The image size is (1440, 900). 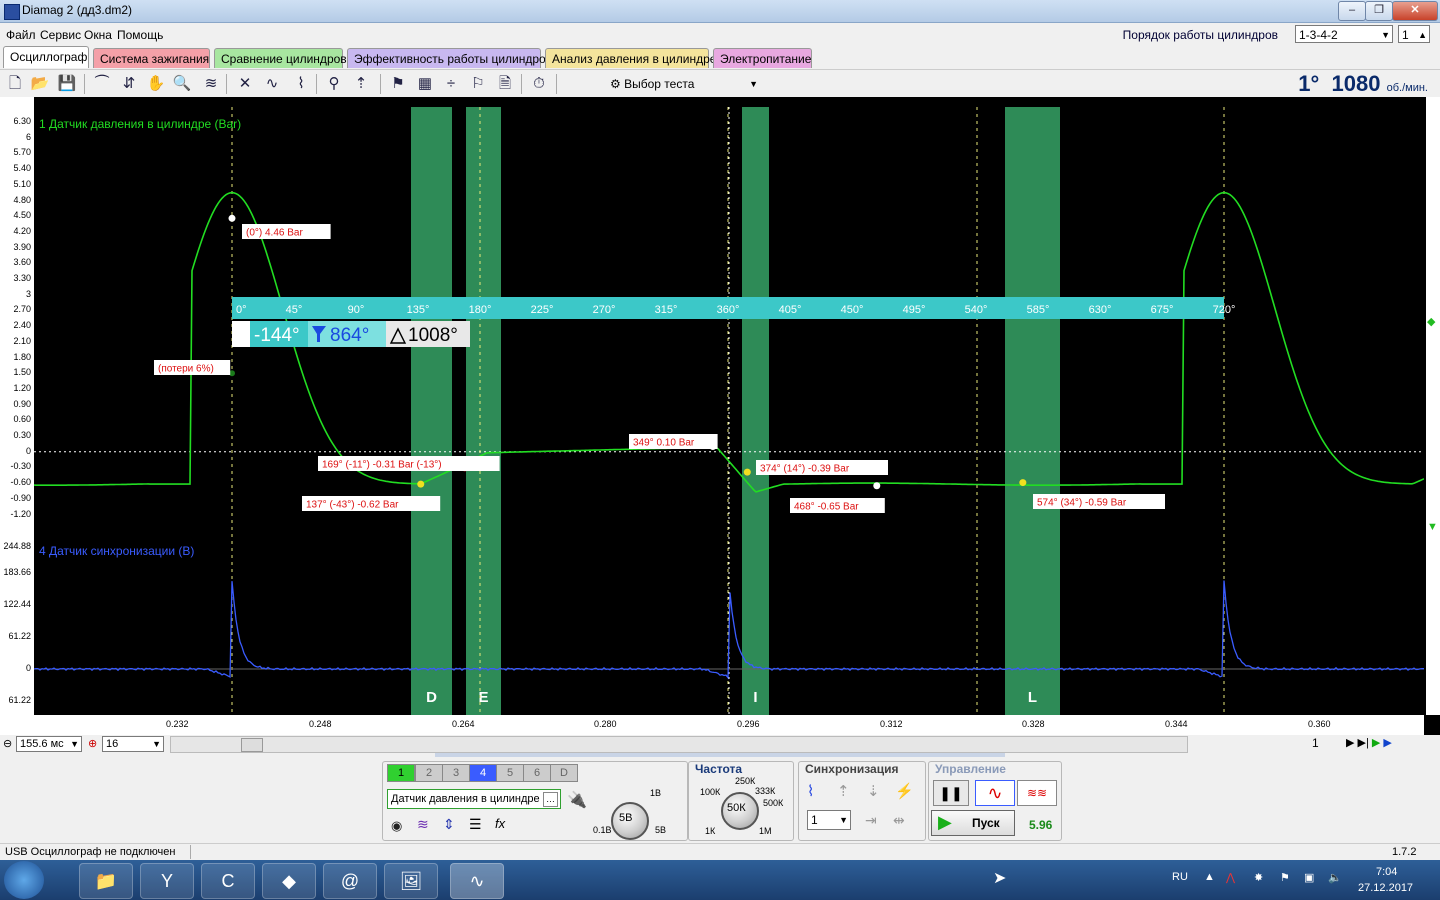 What do you see at coordinates (873, 791) in the screenshot?
I see `sync-down-icon: ⇣` at bounding box center [873, 791].